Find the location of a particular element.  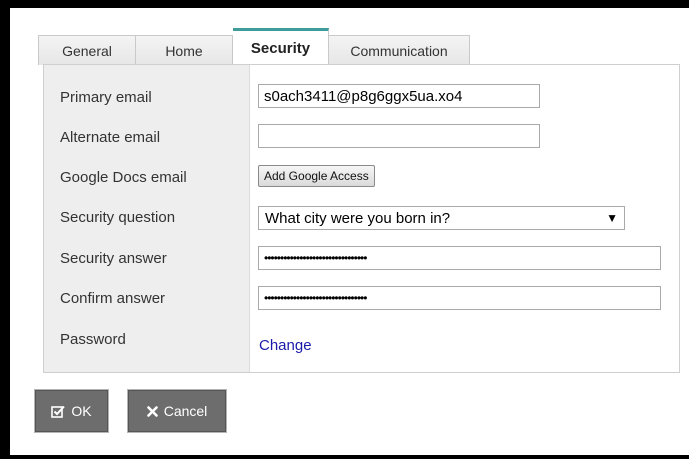

confirm-answer-label: Confirm answer is located at coordinates (113, 298).